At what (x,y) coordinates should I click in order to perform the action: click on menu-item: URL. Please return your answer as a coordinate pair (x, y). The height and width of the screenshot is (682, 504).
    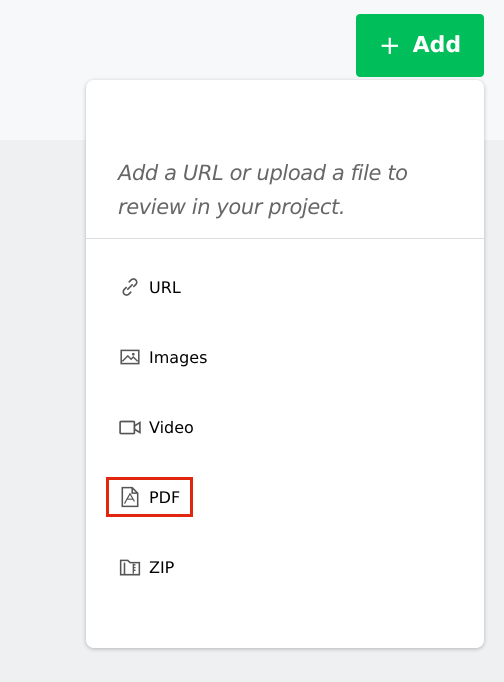
    Looking at the image, I should click on (150, 287).